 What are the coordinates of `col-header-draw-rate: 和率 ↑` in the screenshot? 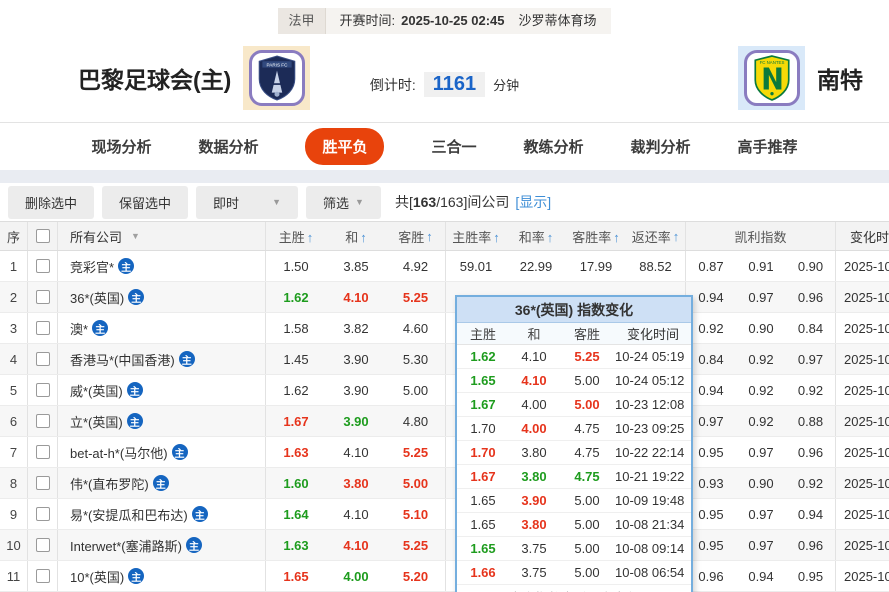 It's located at (536, 236).